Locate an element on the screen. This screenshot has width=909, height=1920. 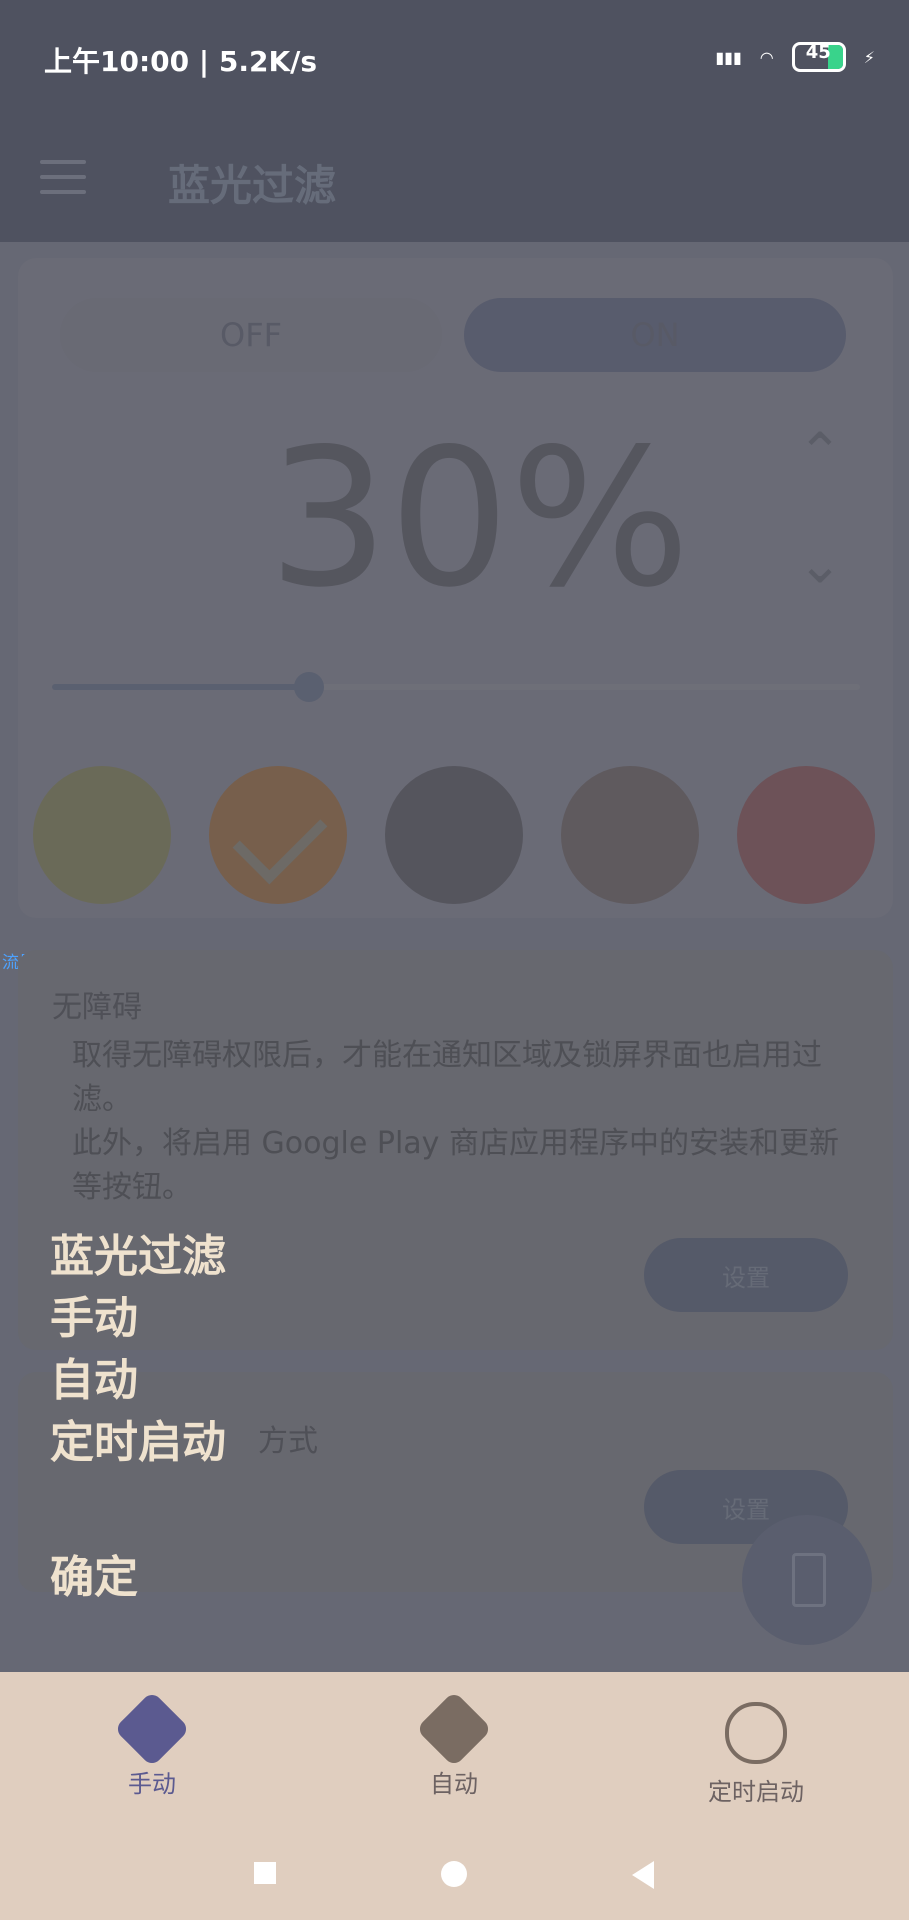
status-time-speed: 上午10:00 | 5.2K/s is located at coordinates (181, 61).